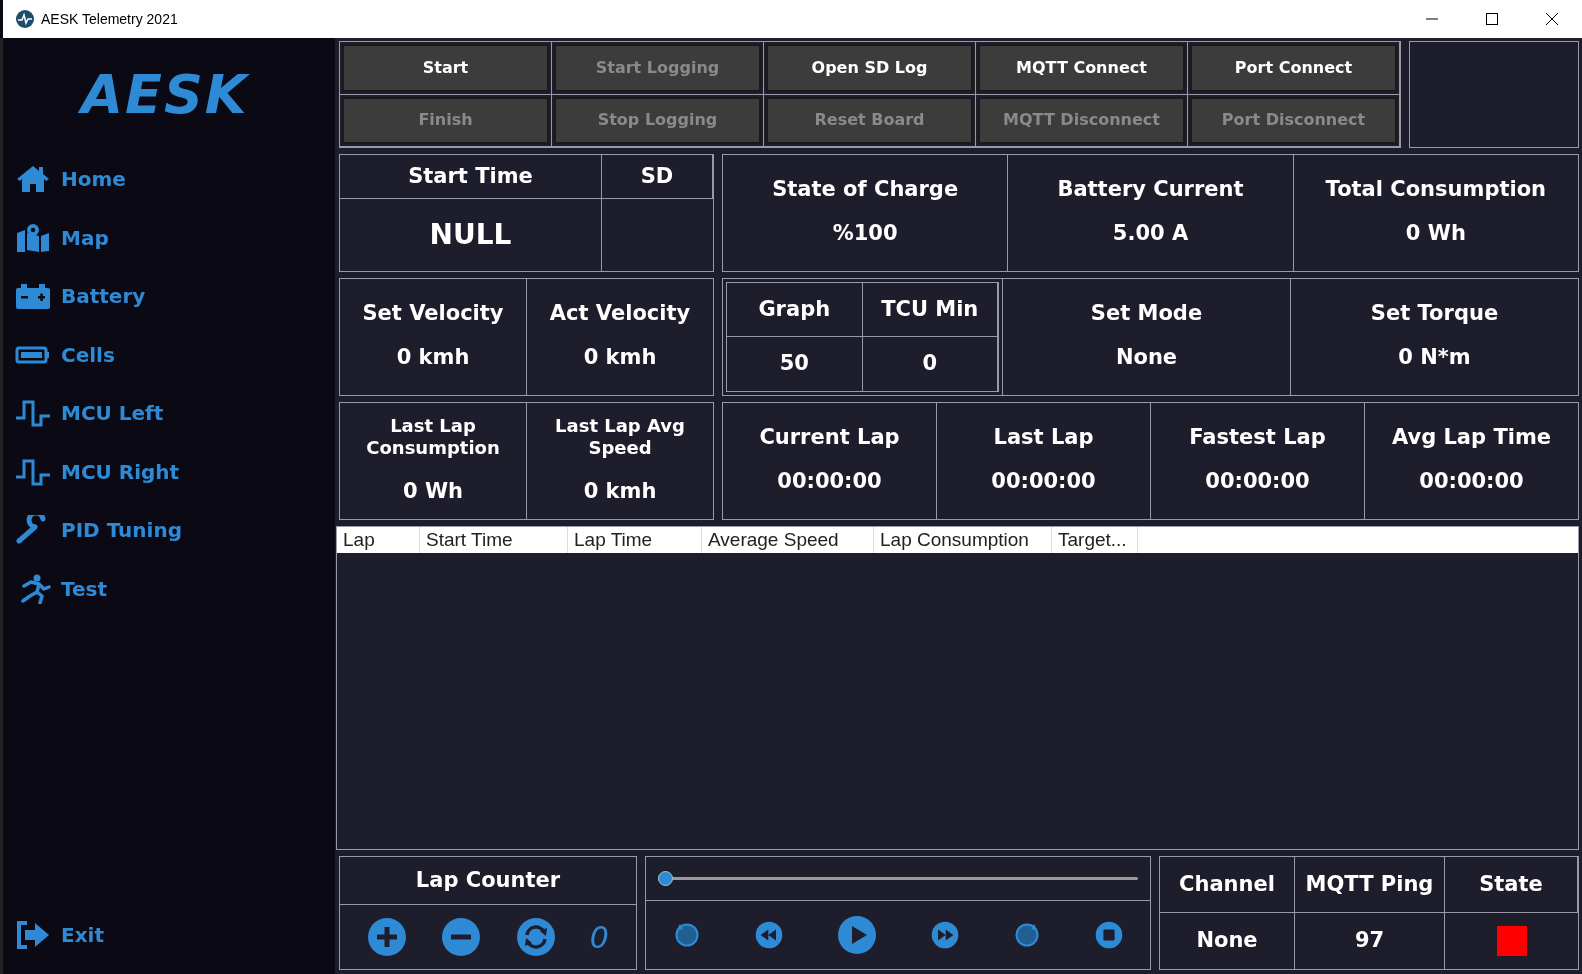 This screenshot has height=974, width=1582. What do you see at coordinates (25, 19) in the screenshot?
I see `app-icon` at bounding box center [25, 19].